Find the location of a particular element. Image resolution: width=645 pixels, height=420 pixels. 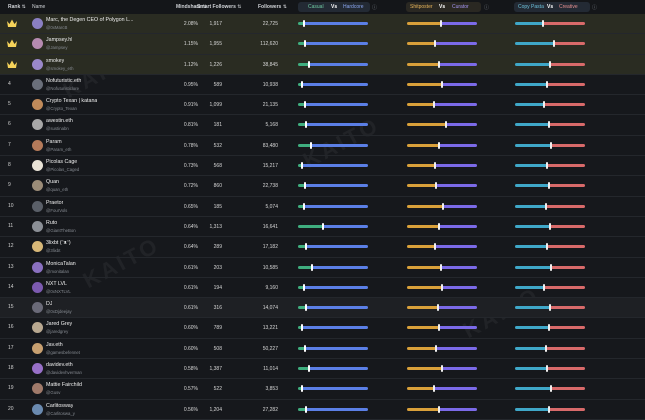

table-row: Jampsey.hl @Jampsey 1.15% 1,955 112,620 is located at coordinates (322, 44).